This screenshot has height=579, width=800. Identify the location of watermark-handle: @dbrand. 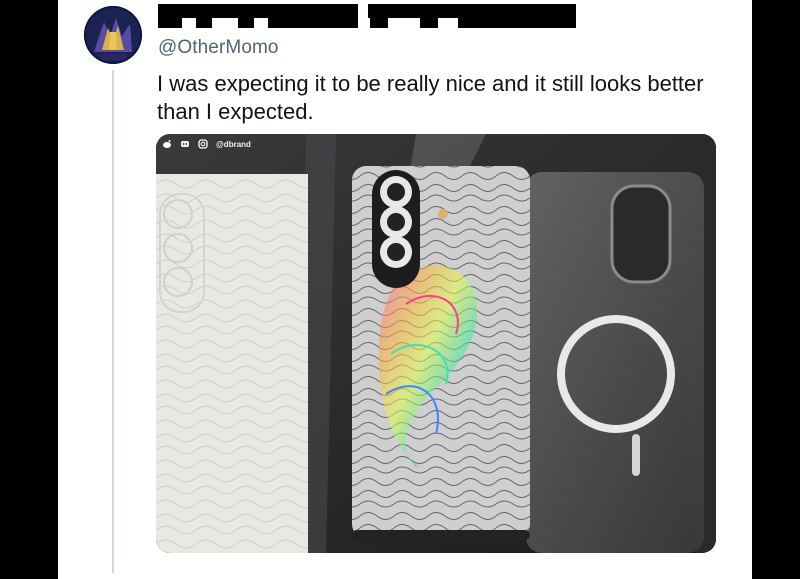
(233, 144).